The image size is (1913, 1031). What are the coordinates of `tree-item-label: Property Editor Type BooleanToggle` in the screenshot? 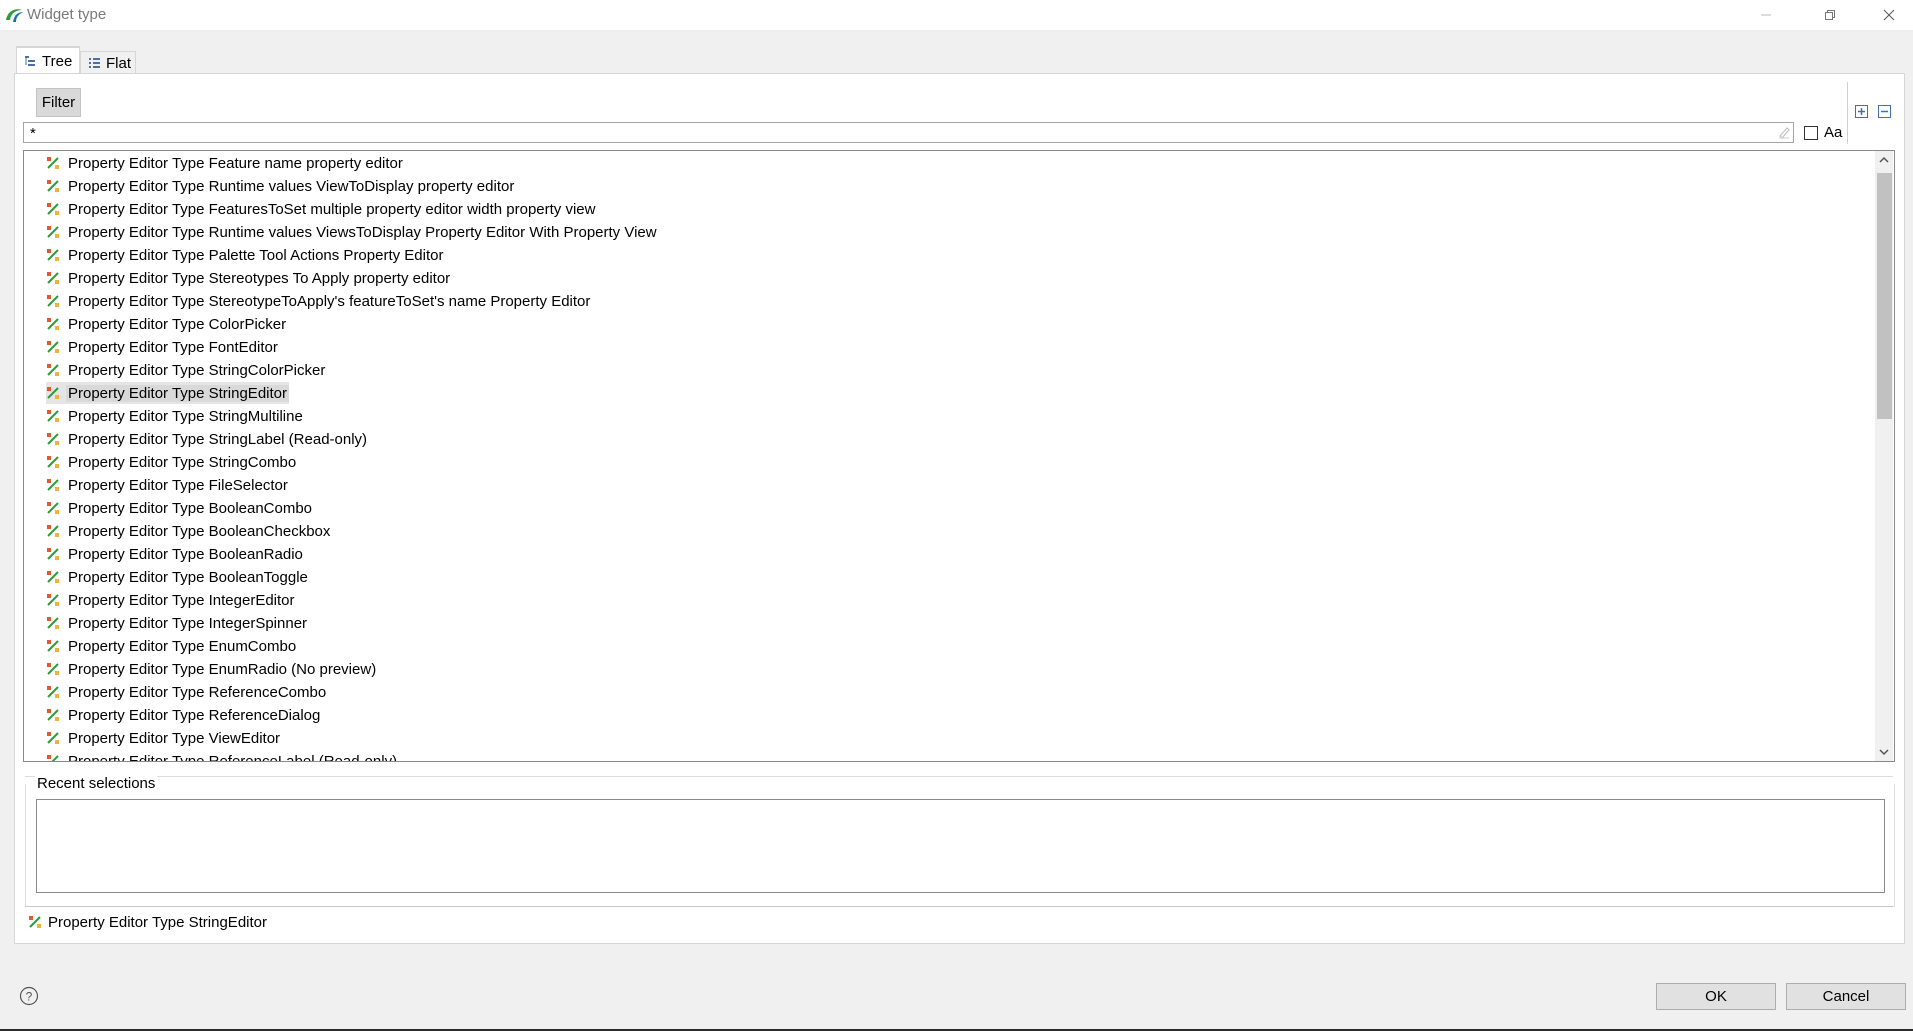 It's located at (188, 577).